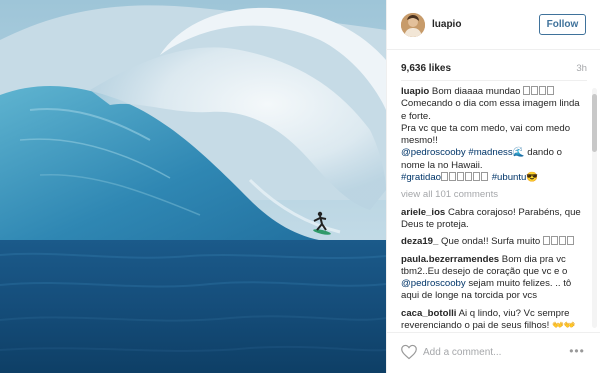 This screenshot has width=600, height=373. What do you see at coordinates (509, 177) in the screenshot?
I see `caption-hashtag-ubuntu: #ubuntu` at bounding box center [509, 177].